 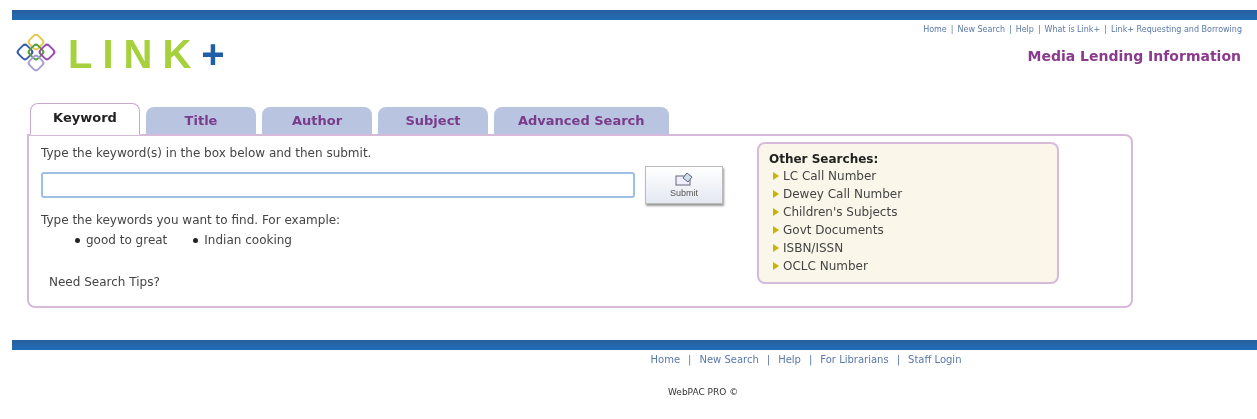 What do you see at coordinates (665, 359) in the screenshot?
I see `footer-link: Home` at bounding box center [665, 359].